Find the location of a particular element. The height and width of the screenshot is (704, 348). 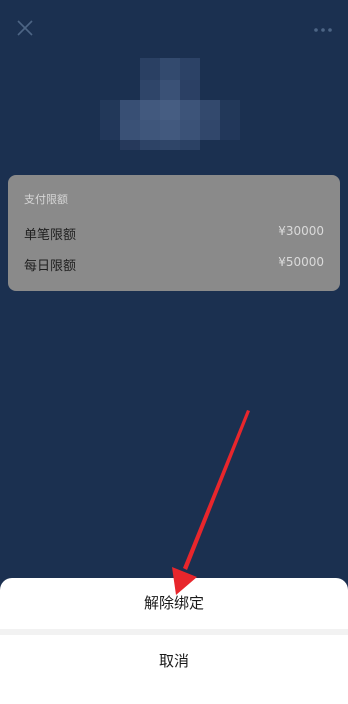

cancel-button: 取消 is located at coordinates (174, 661).